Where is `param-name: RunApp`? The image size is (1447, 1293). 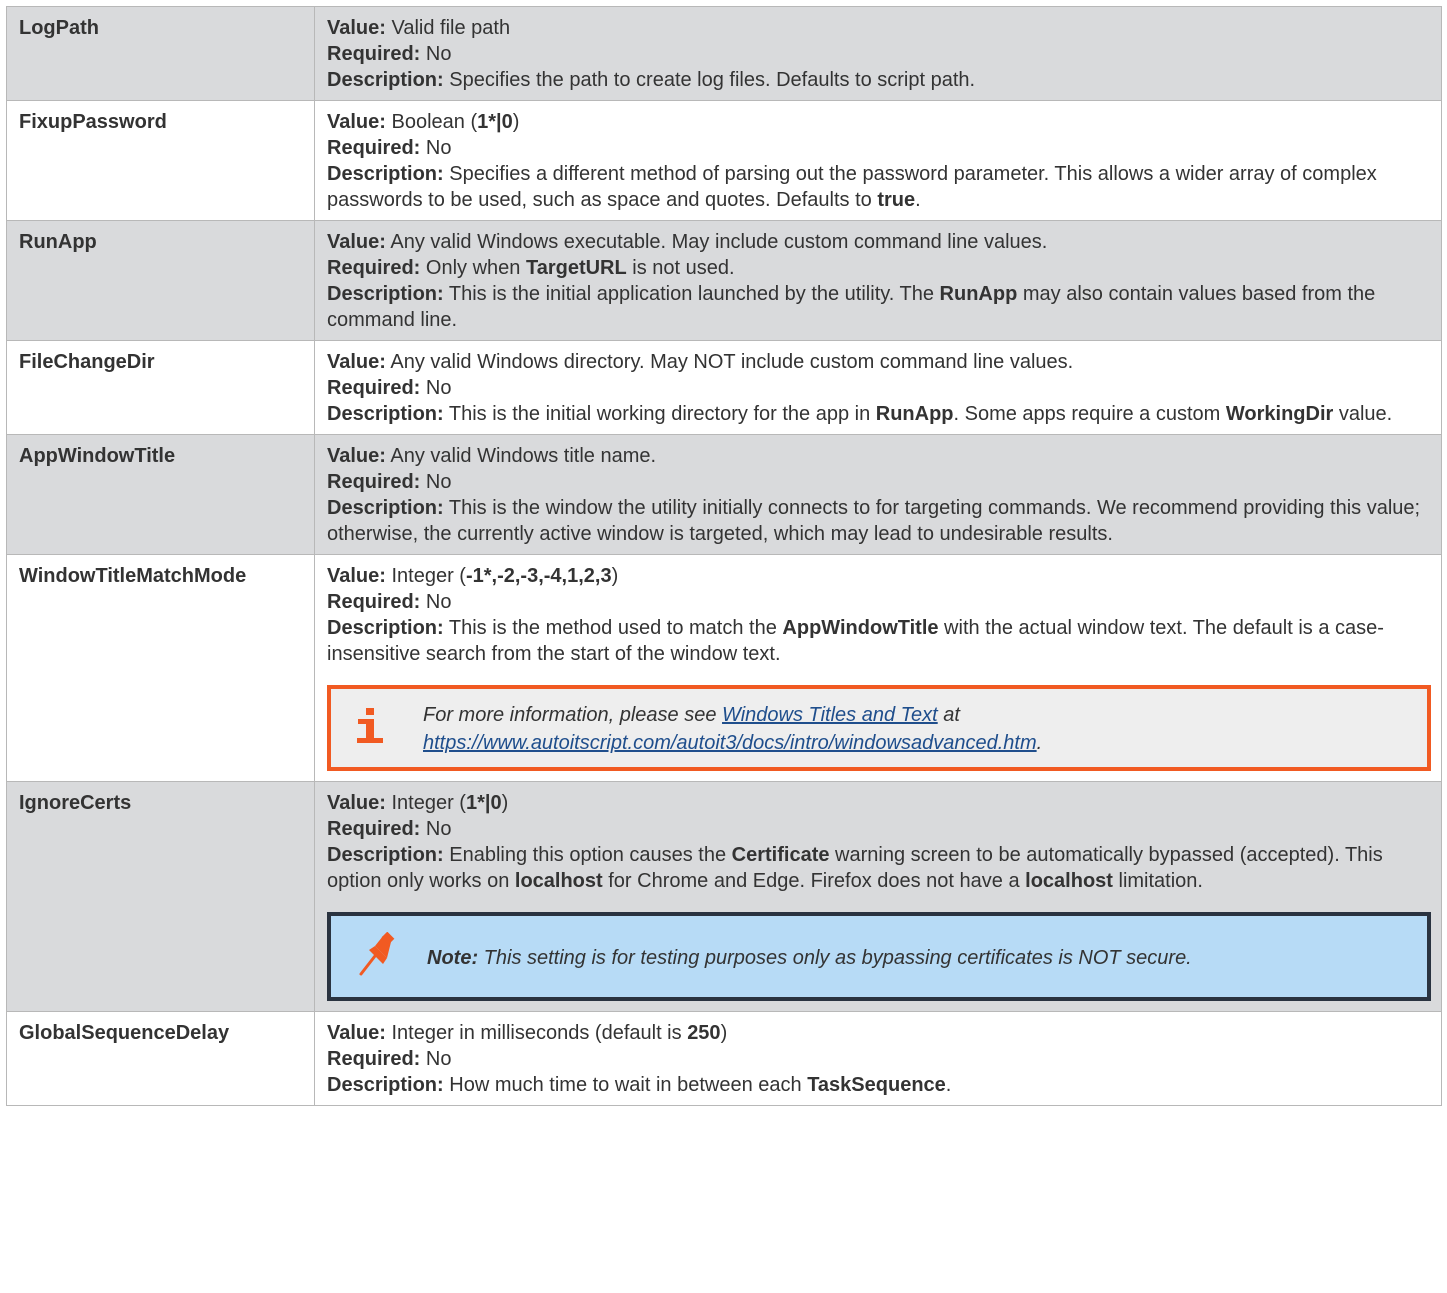
param-name: RunApp is located at coordinates (160, 280).